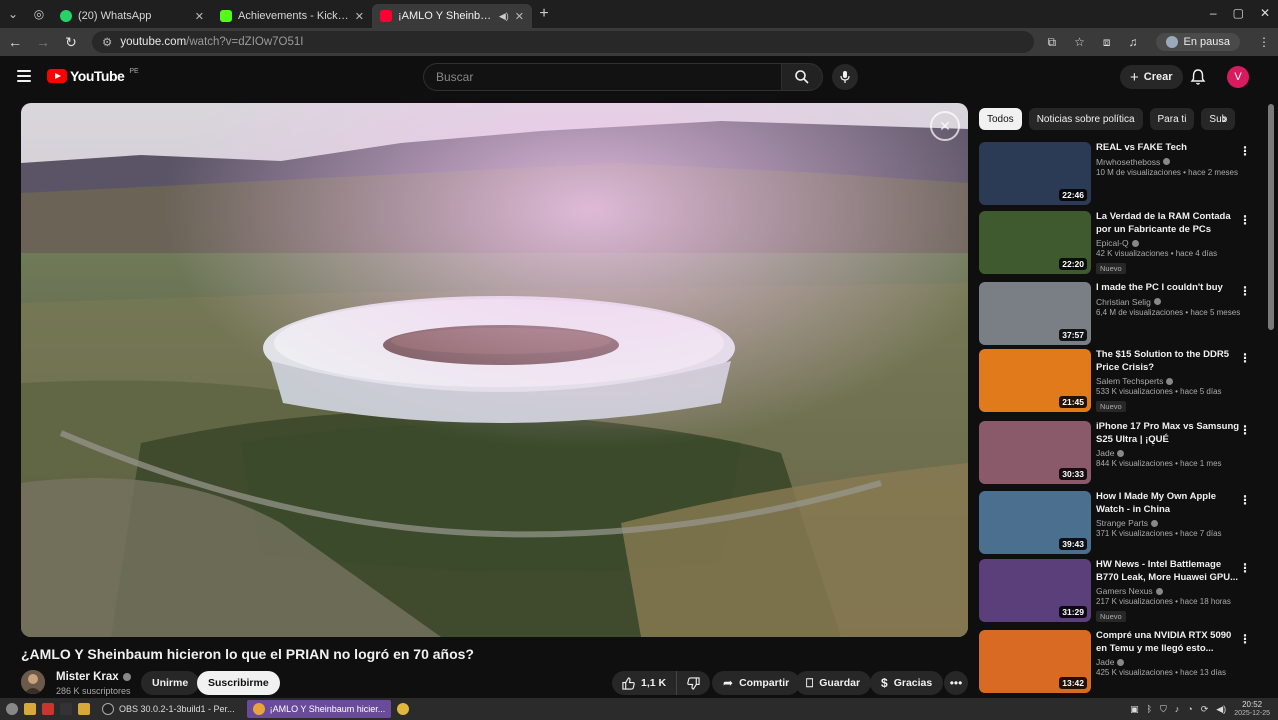 The height and width of the screenshot is (720, 1278). I want to click on tray-app-icon: ▣, so click(1134, 709).